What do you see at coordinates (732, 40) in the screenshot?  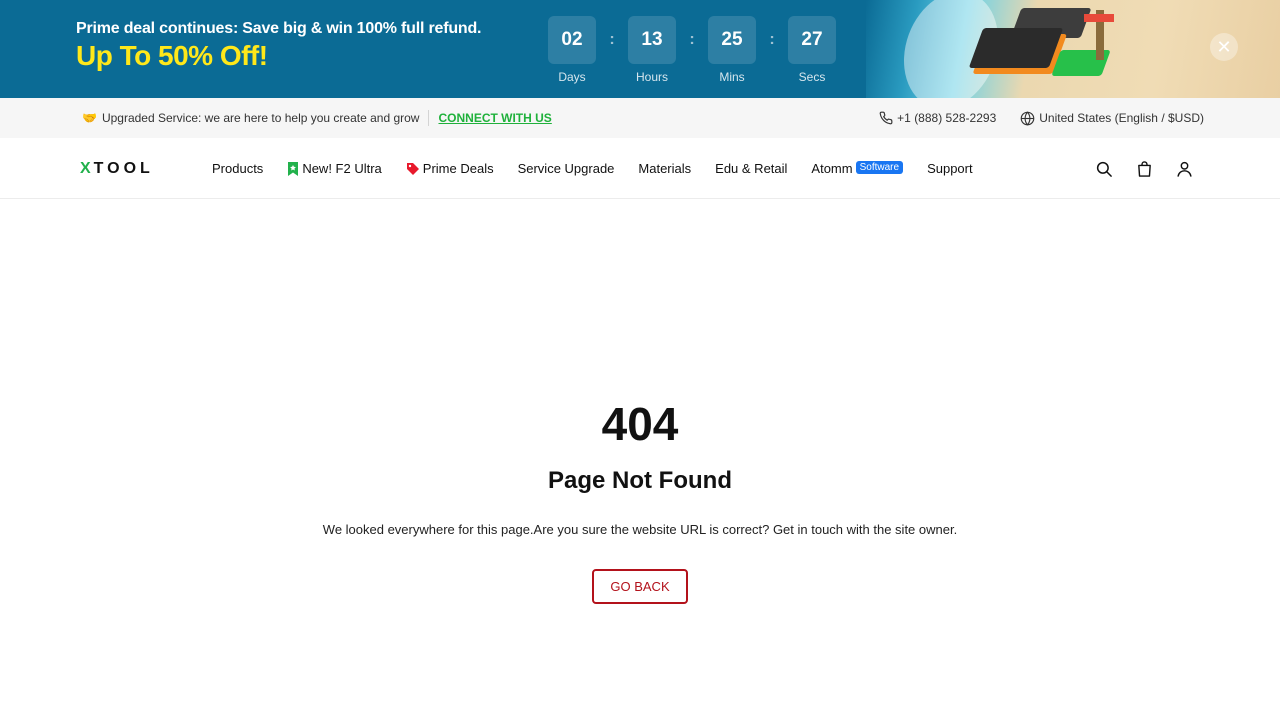 I see `countdown-mins-value: 25` at bounding box center [732, 40].